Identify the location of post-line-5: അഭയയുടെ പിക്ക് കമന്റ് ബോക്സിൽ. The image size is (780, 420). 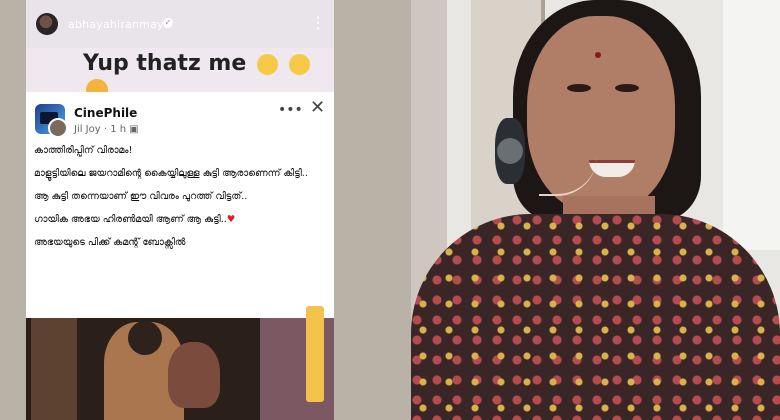
(110, 242).